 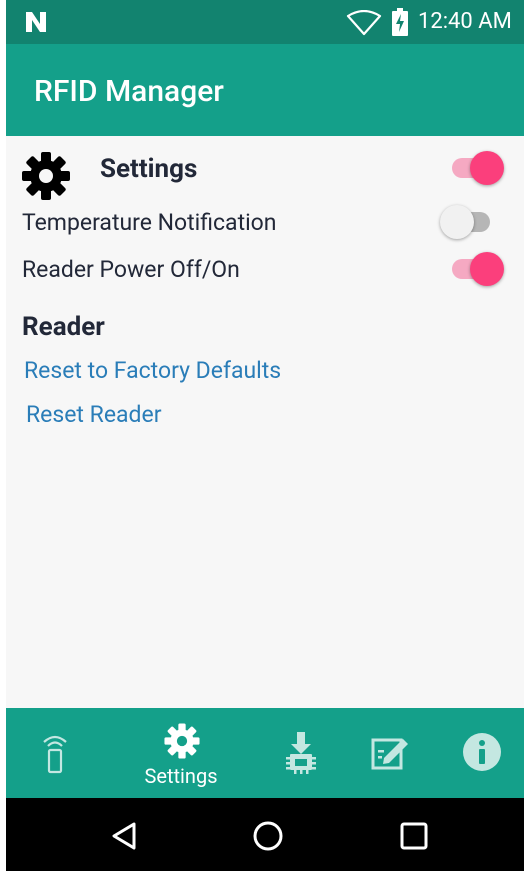 I want to click on rfid-reader-icon, so click(x=55, y=754).